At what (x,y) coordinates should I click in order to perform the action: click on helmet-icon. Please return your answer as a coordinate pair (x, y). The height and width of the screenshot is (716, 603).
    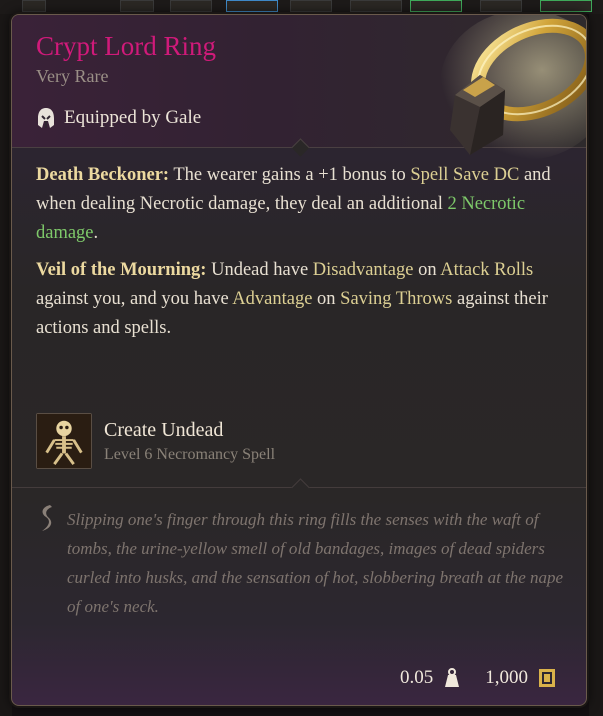
    Looking at the image, I should click on (46, 118).